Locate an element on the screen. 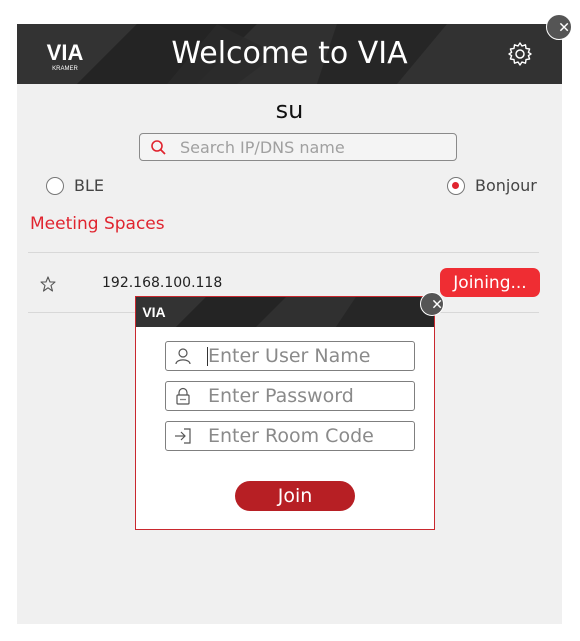 This screenshot has width=580, height=641. device-name: su is located at coordinates (289, 110).